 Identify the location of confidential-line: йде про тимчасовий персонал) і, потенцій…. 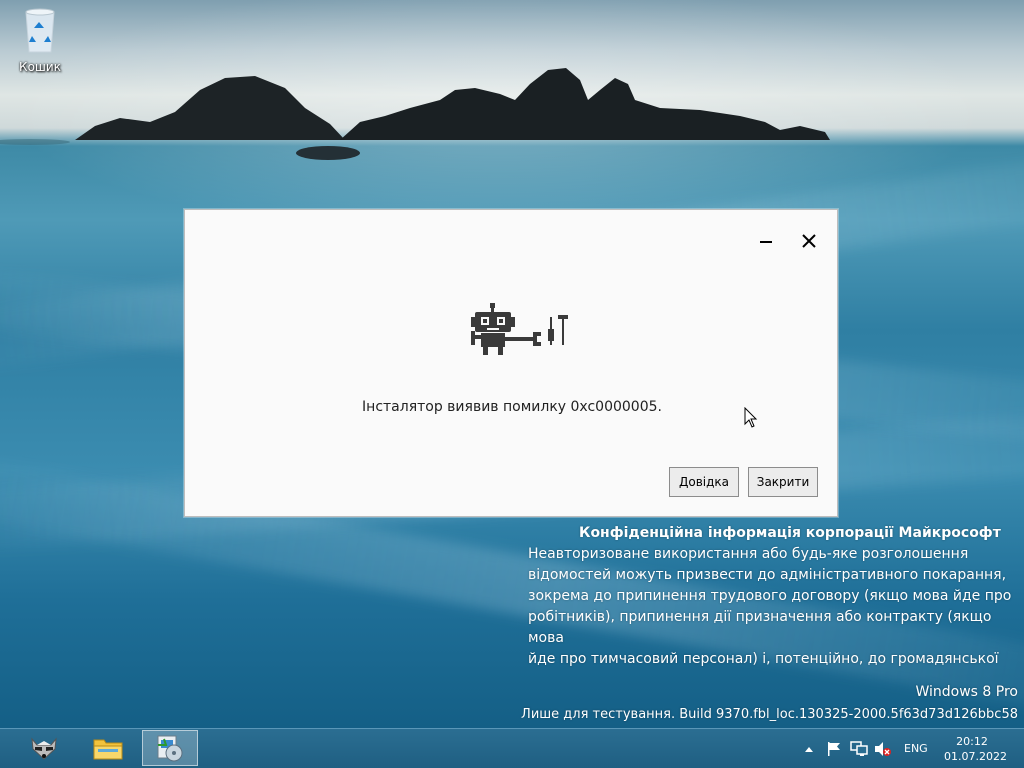
(763, 659).